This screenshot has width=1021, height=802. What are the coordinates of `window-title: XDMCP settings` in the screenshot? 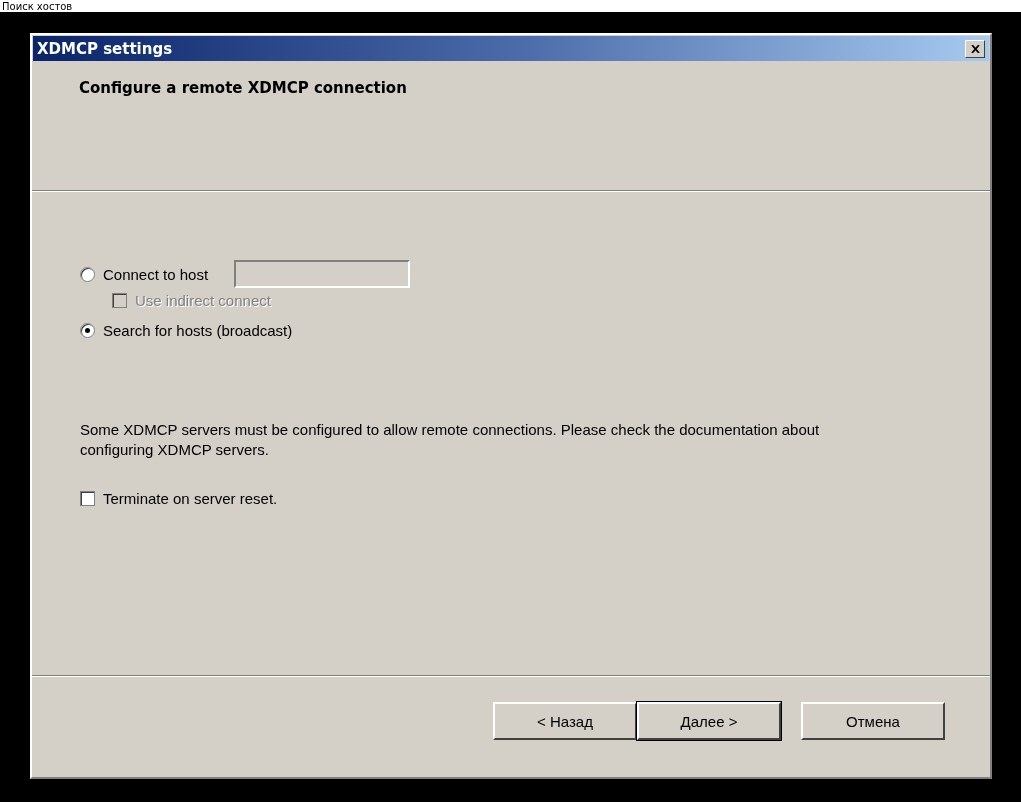 It's located at (105, 48).